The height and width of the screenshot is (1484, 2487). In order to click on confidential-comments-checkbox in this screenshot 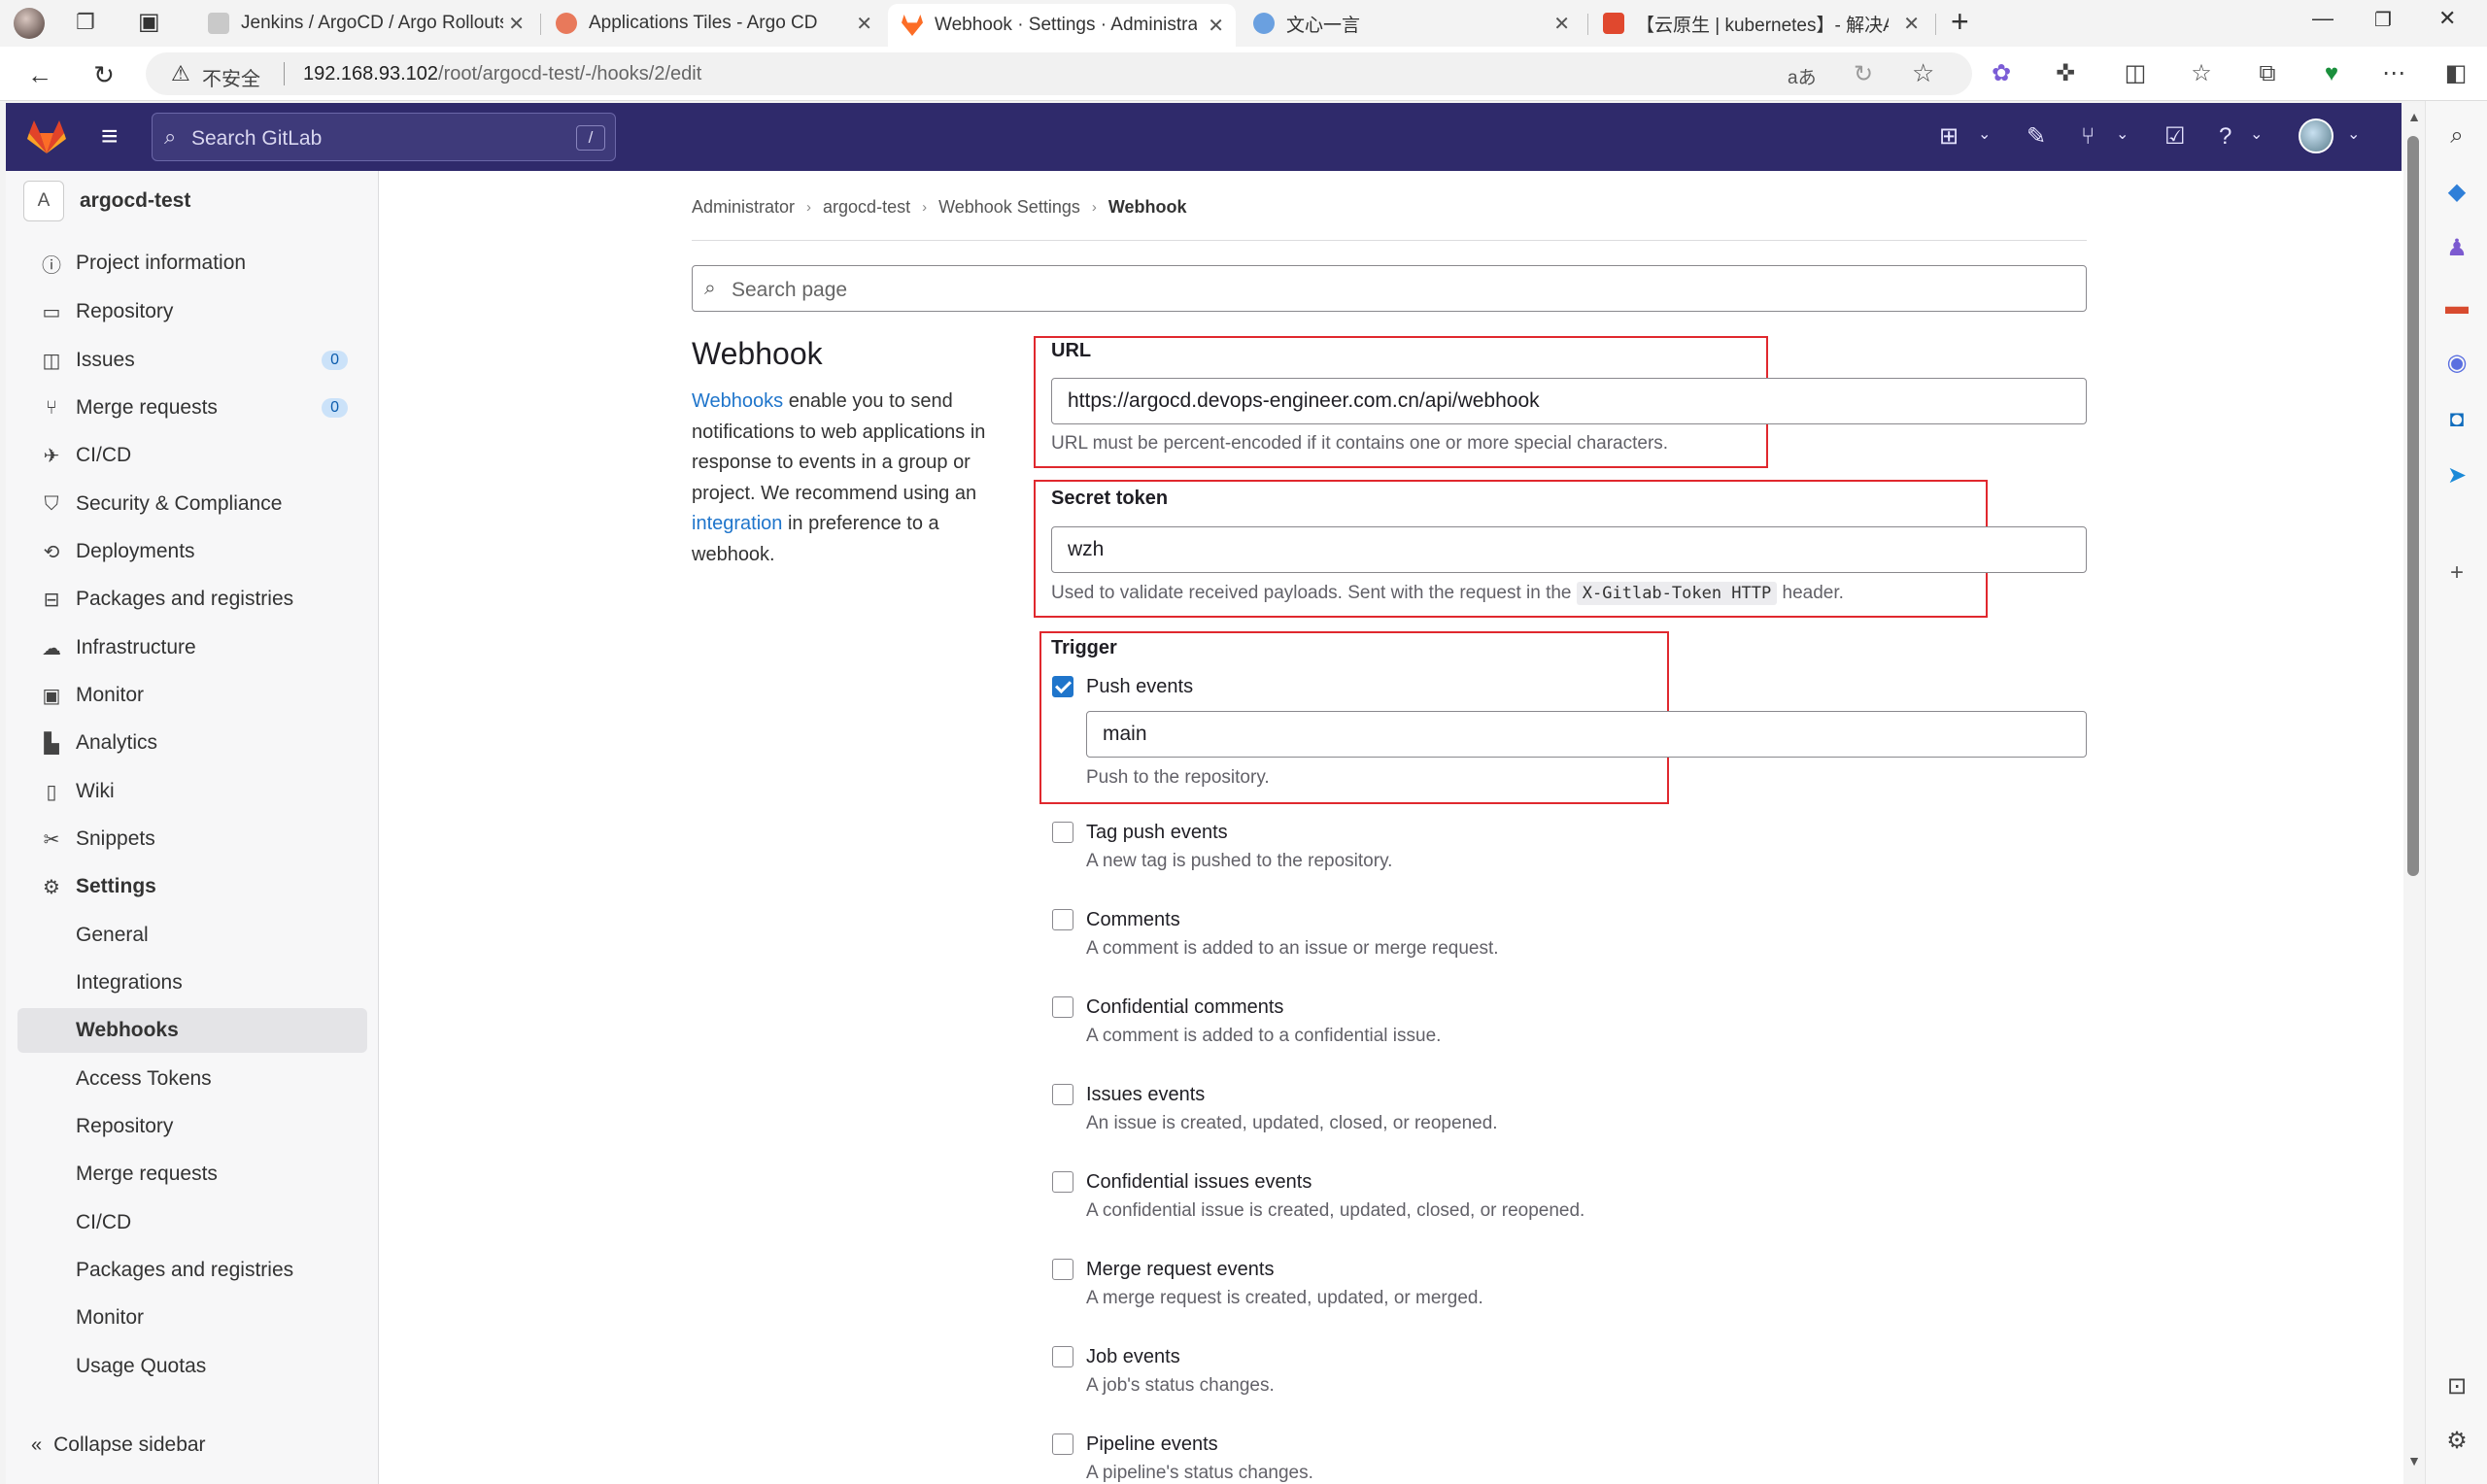, I will do `click(1062, 1007)`.